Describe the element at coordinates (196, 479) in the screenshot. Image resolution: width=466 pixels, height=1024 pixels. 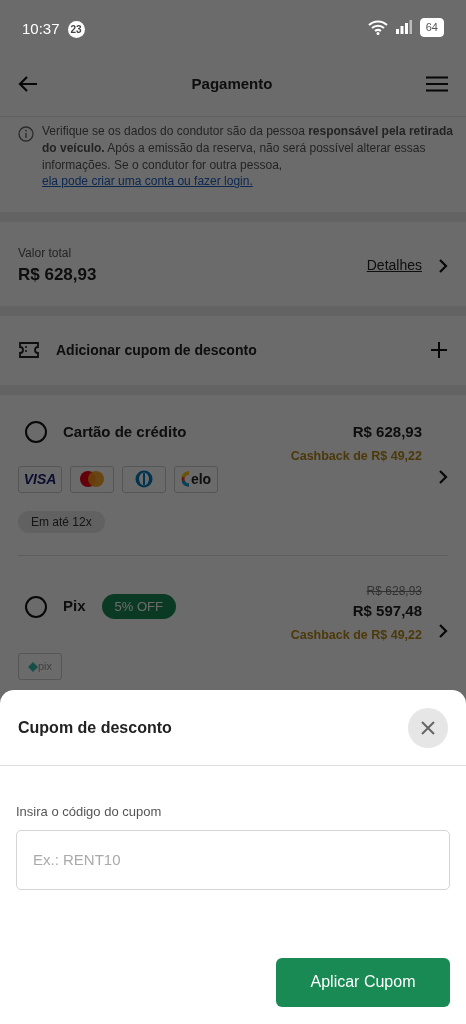
I see `elo-card-logo: elo` at that location.